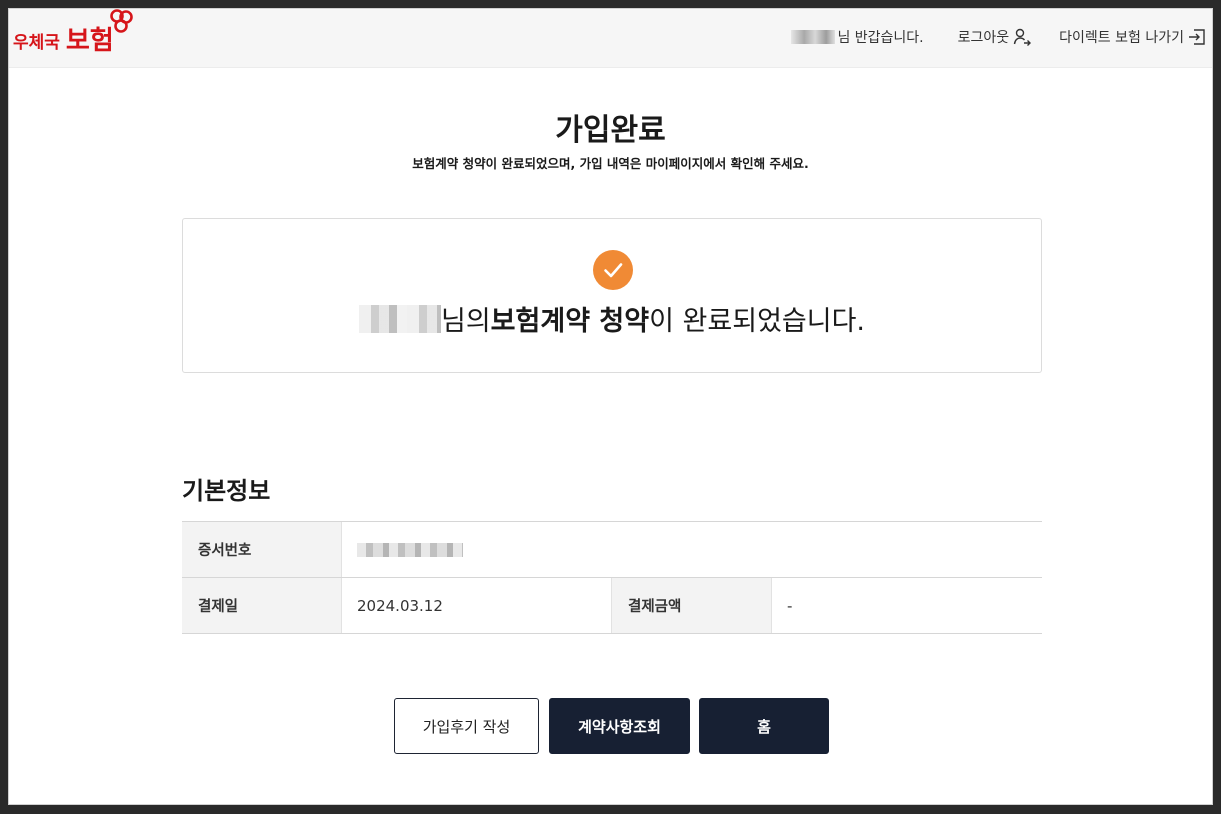 This screenshot has height=814, width=1221. I want to click on action-buttons: 가입후기 작성 계약사항조회 홈, so click(611, 726).